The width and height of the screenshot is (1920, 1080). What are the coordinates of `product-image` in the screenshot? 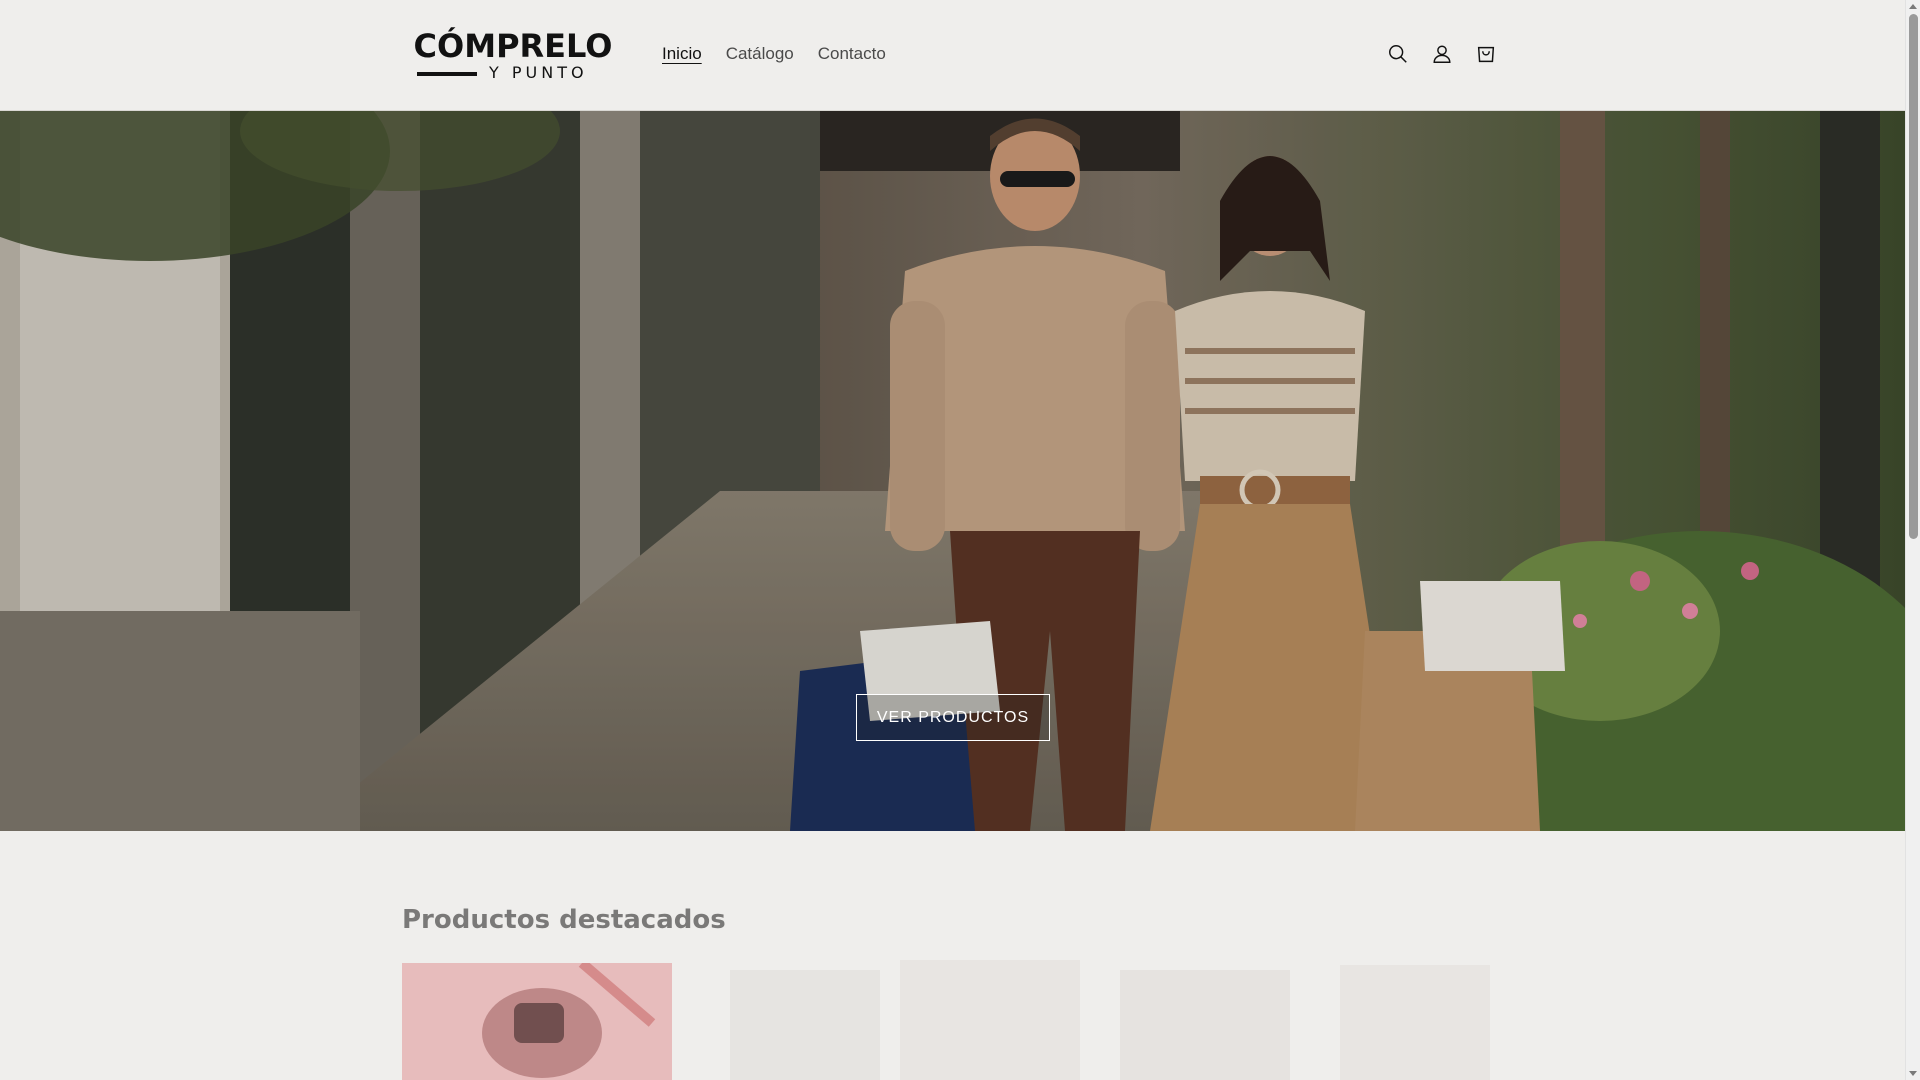 It's located at (537, 1021).